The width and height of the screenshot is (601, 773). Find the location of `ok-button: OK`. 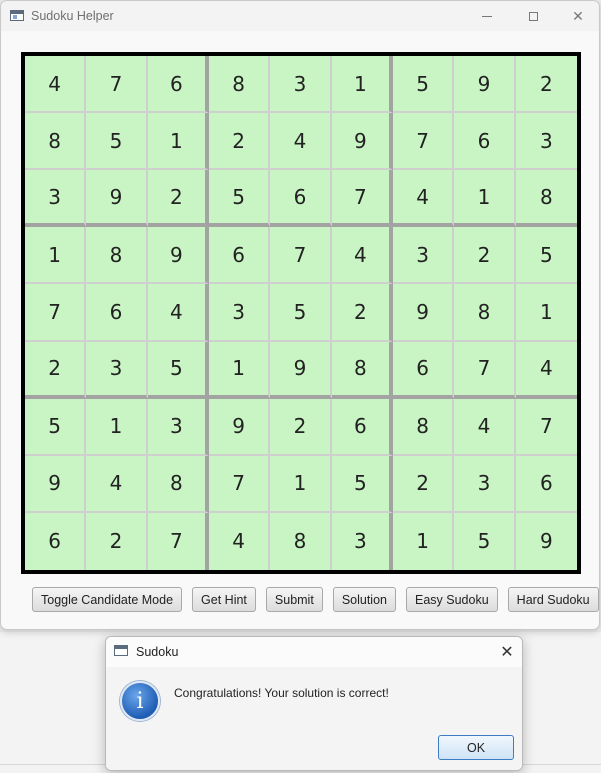

ok-button: OK is located at coordinates (476, 747).